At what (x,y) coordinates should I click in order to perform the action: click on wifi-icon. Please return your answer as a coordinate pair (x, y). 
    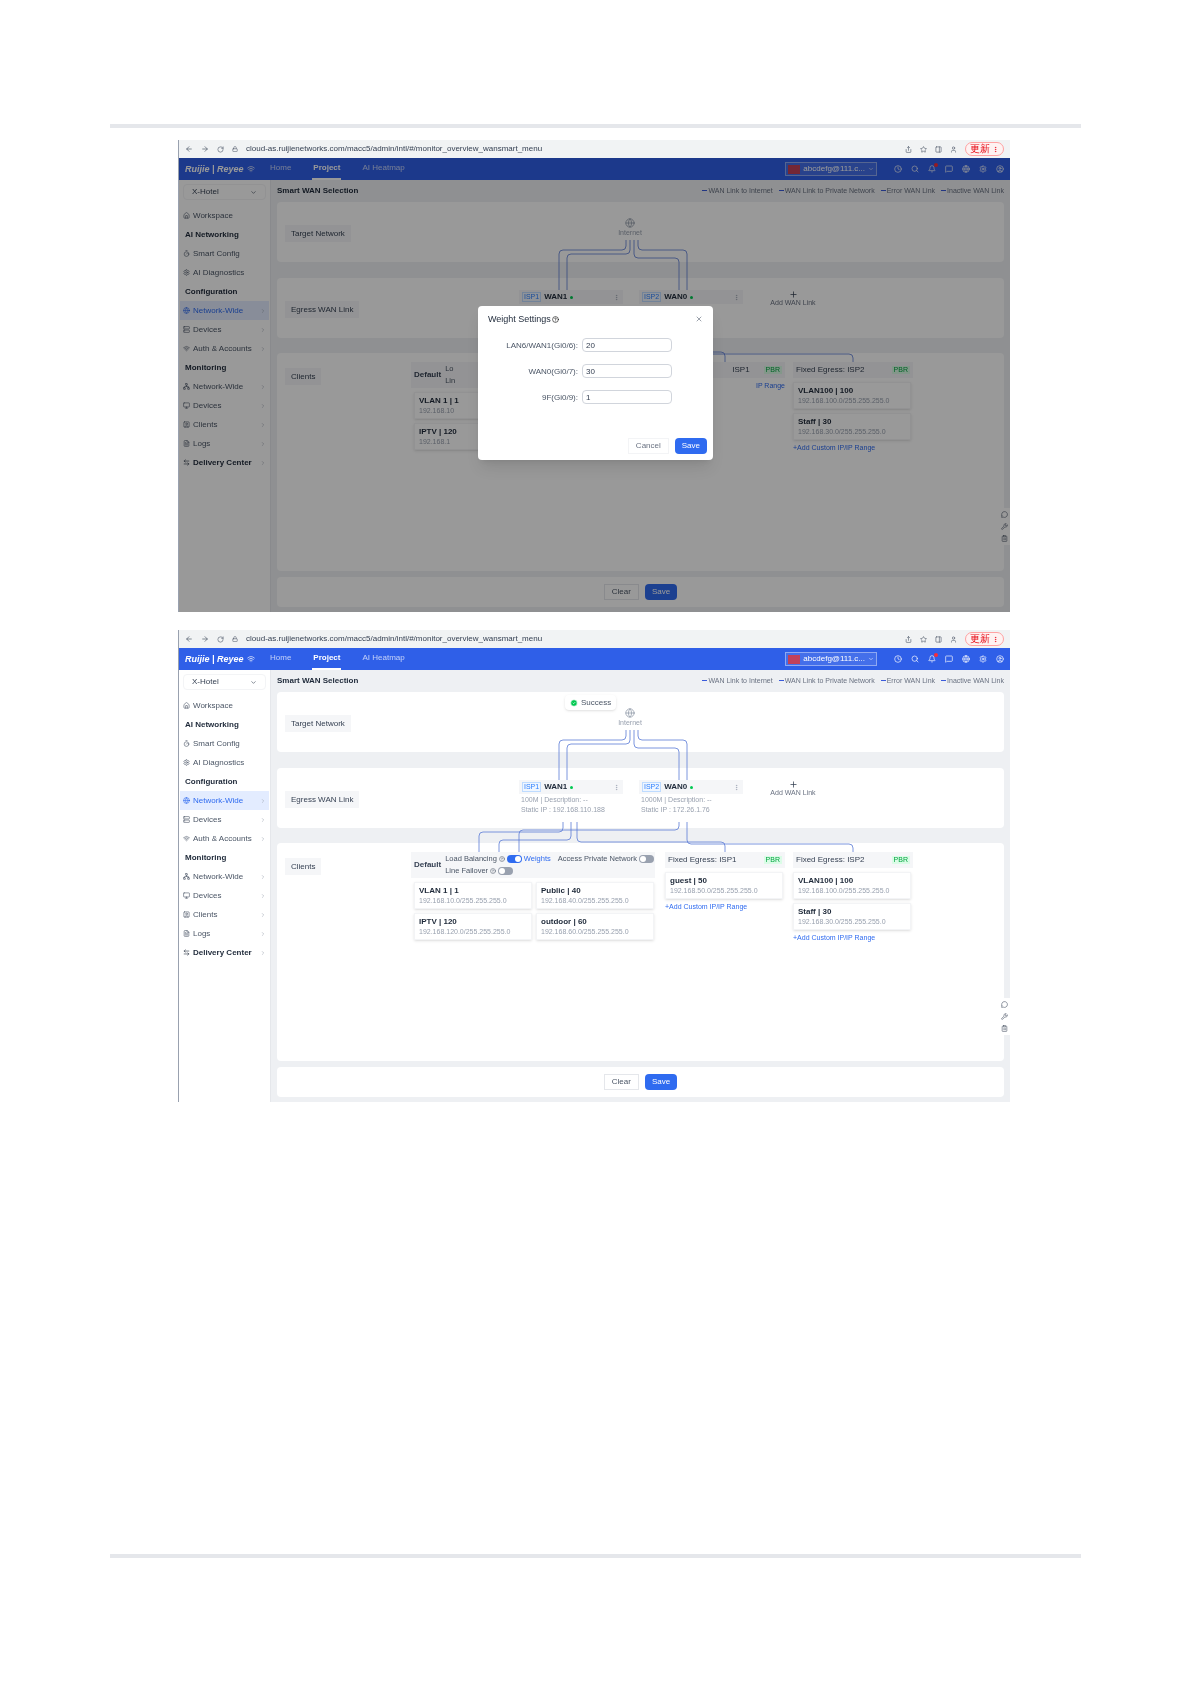
    Looking at the image, I should click on (186, 838).